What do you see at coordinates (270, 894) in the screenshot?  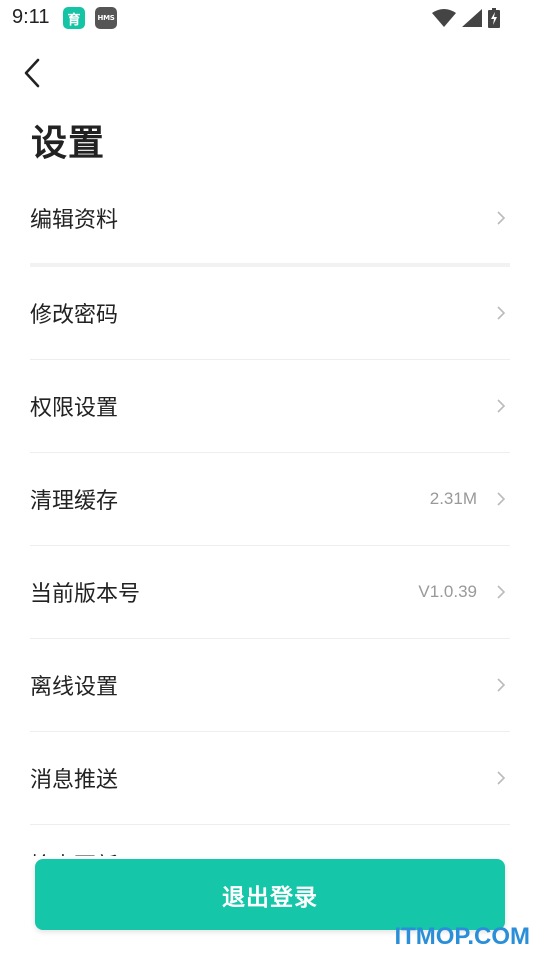 I see `logout-button: 退出登录` at bounding box center [270, 894].